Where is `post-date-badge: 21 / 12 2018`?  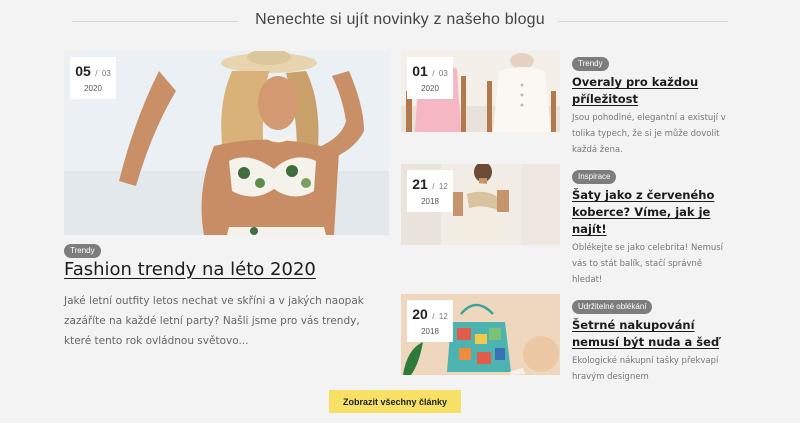
post-date-badge: 21 / 12 2018 is located at coordinates (430, 191).